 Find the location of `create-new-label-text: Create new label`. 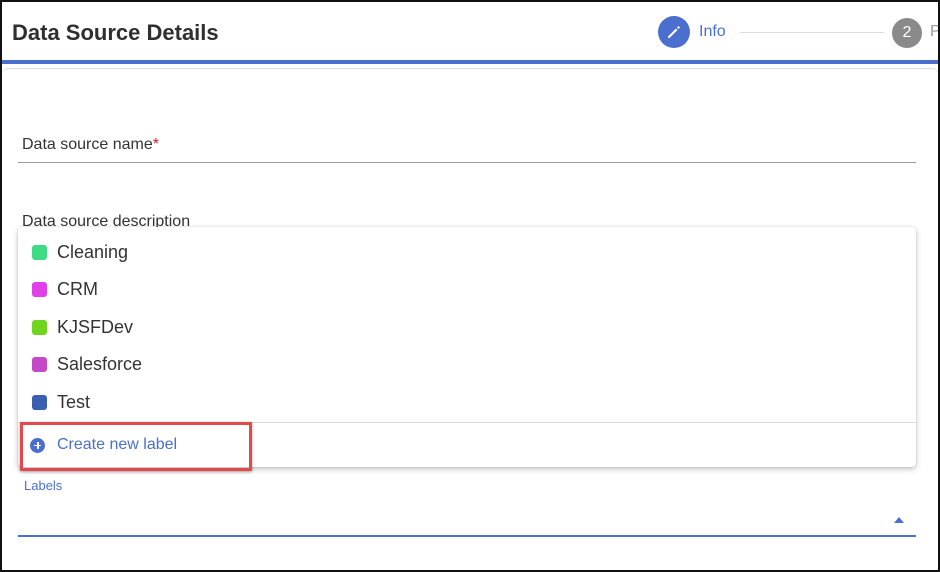

create-new-label-text: Create new label is located at coordinates (117, 444).